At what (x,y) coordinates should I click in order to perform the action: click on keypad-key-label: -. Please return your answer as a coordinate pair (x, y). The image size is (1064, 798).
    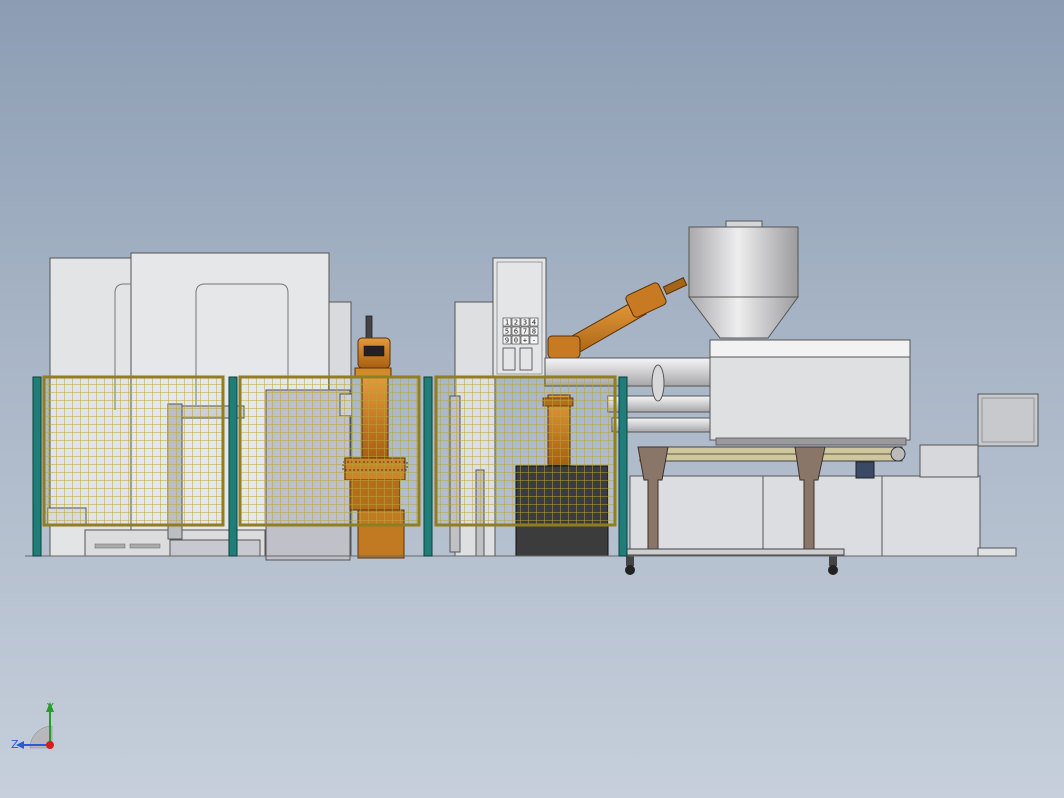
    Looking at the image, I should click on (534, 341).